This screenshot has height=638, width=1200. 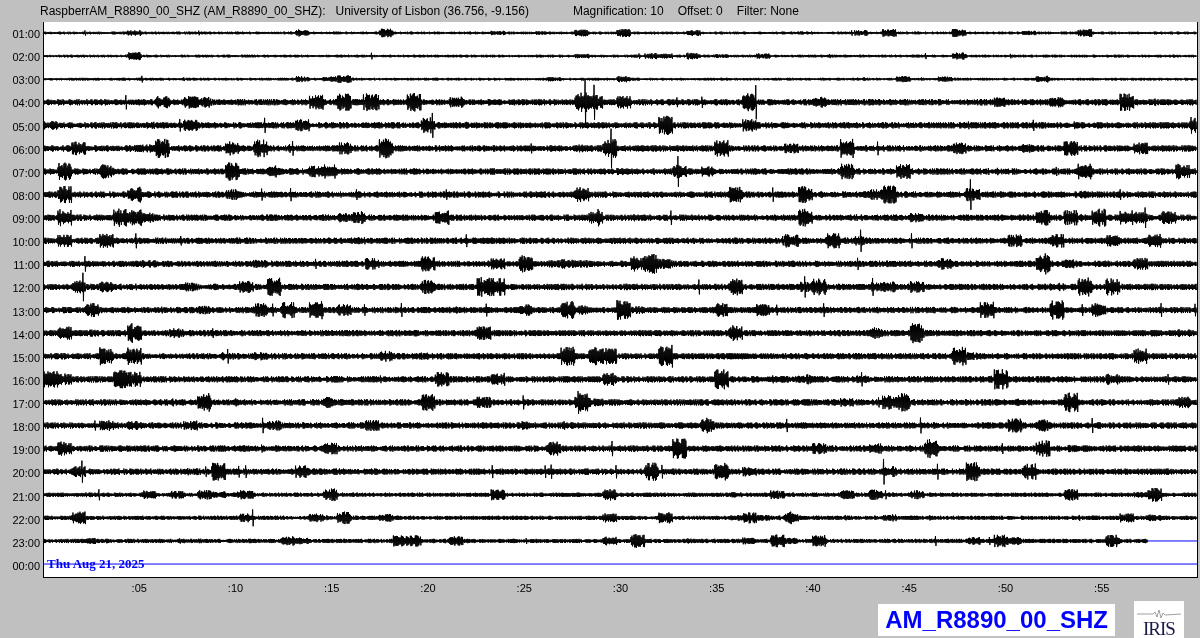 I want to click on hour-label: 01:00, so click(x=26, y=34).